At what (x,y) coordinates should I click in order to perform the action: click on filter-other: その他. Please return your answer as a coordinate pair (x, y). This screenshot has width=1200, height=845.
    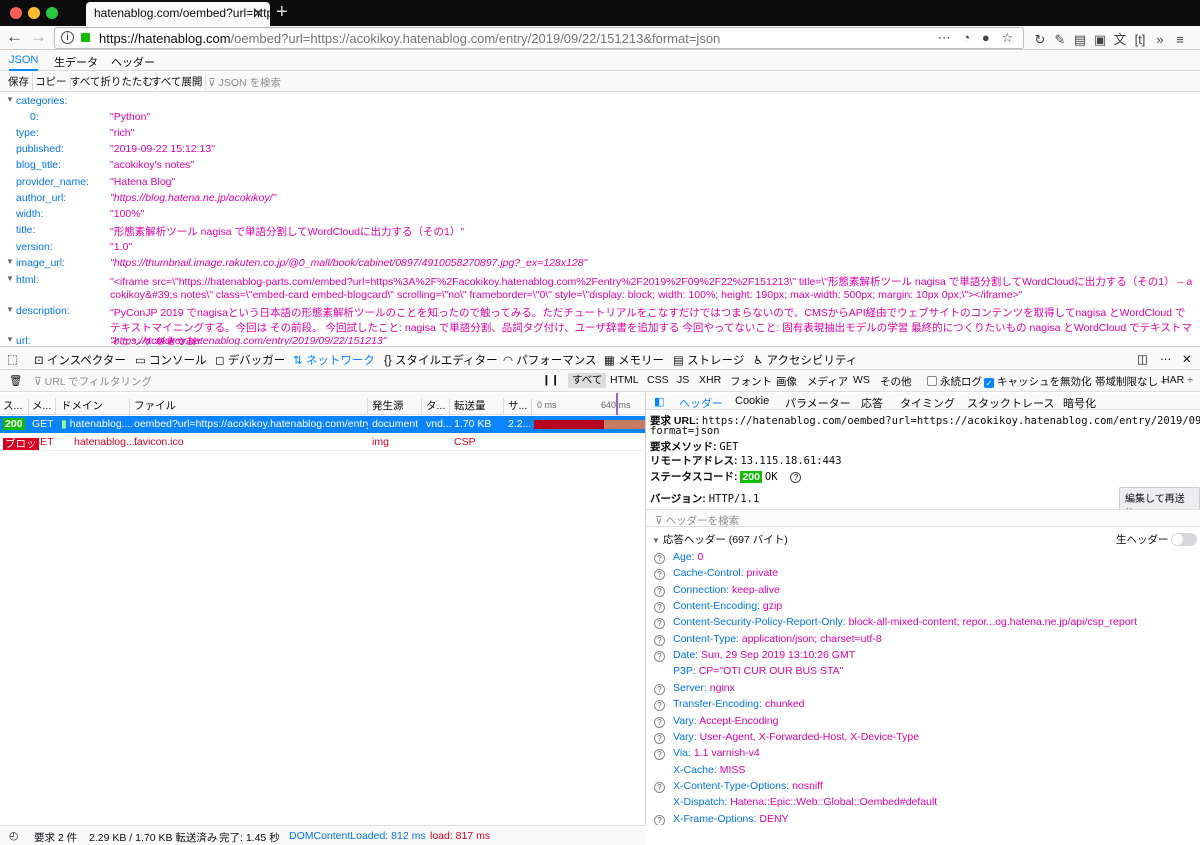
    Looking at the image, I should click on (896, 381).